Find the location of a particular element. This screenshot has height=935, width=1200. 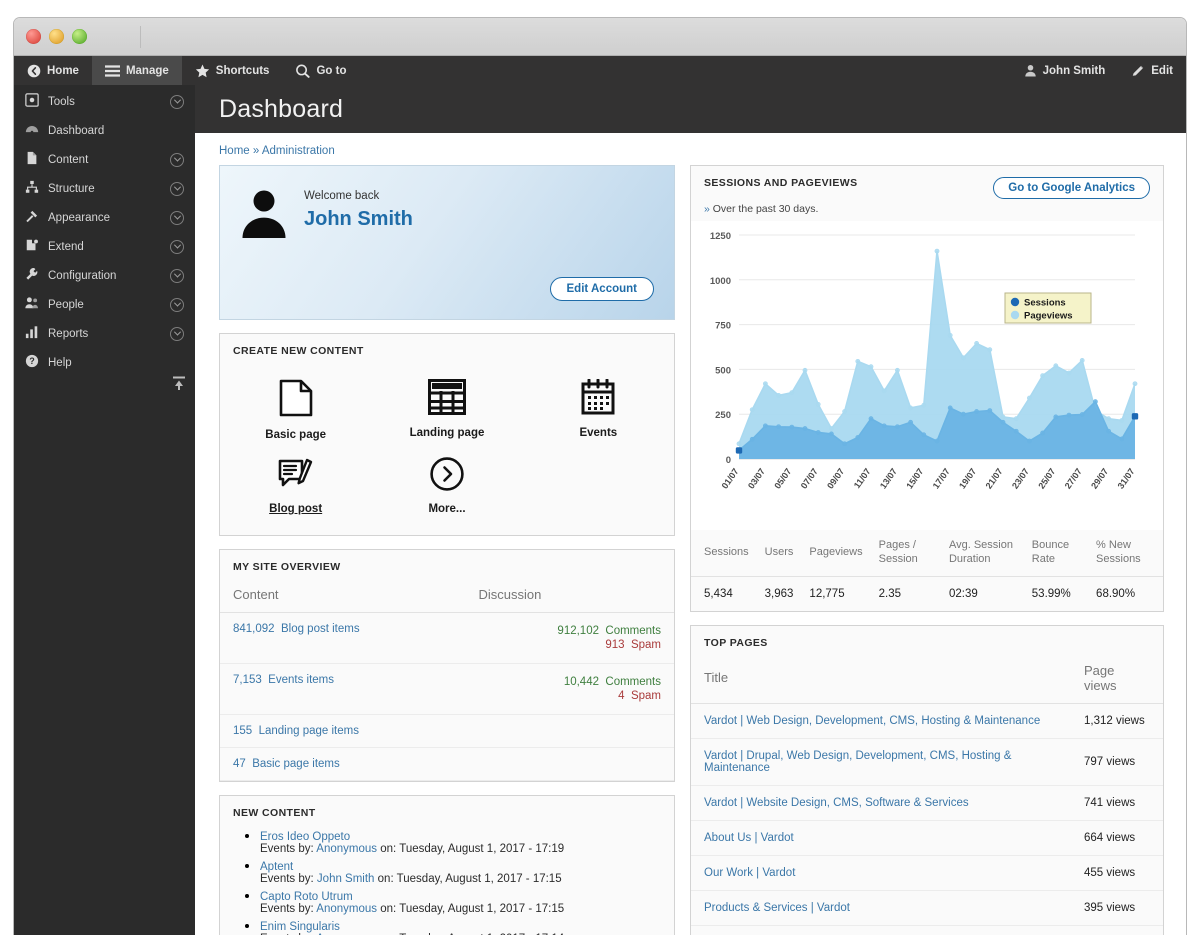

page-title-link: About Us | Vardot is located at coordinates (749, 838).